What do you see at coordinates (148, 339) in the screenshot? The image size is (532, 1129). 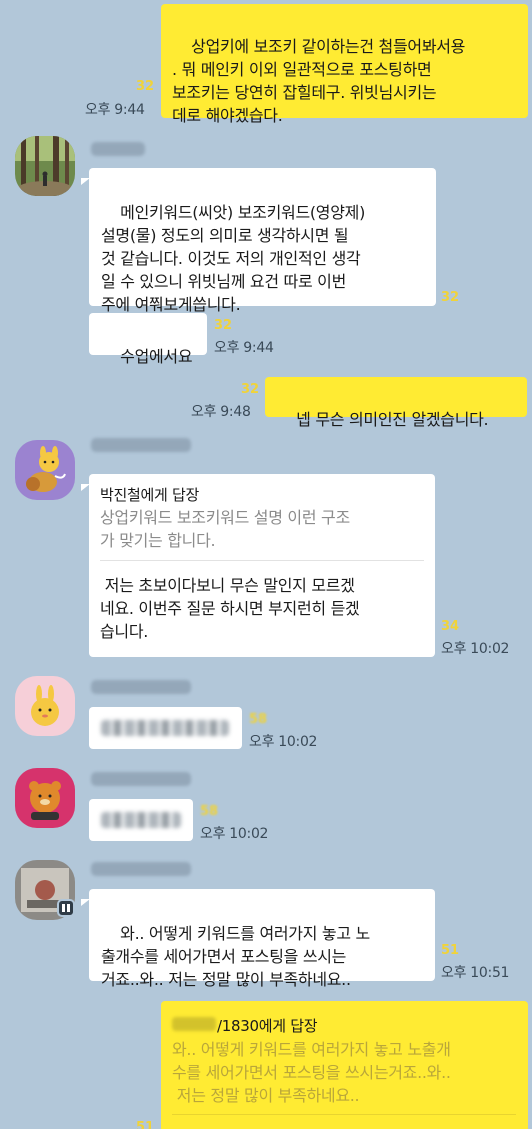 I see `their-message-bubble: 수업에서요` at bounding box center [148, 339].